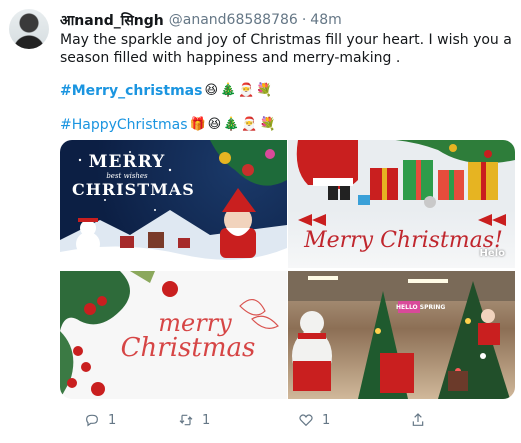 This screenshot has width=521, height=443. I want to click on reply-button: 1, so click(100, 420).